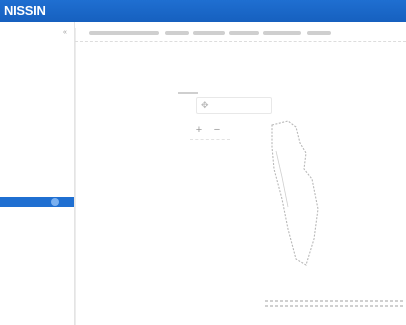 The width and height of the screenshot is (406, 325). Describe the element at coordinates (199, 130) in the screenshot. I see `plus-icon: +` at that location.